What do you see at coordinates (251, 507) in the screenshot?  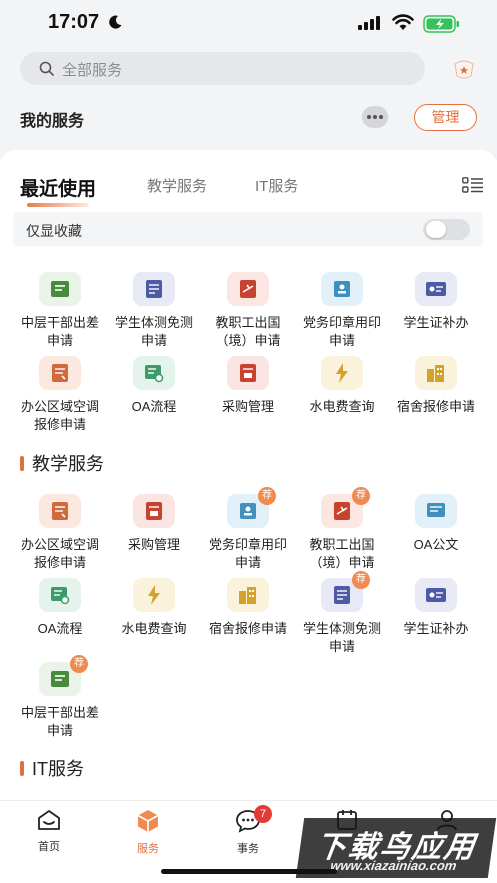 I see `seal-icon: 荐` at bounding box center [251, 507].